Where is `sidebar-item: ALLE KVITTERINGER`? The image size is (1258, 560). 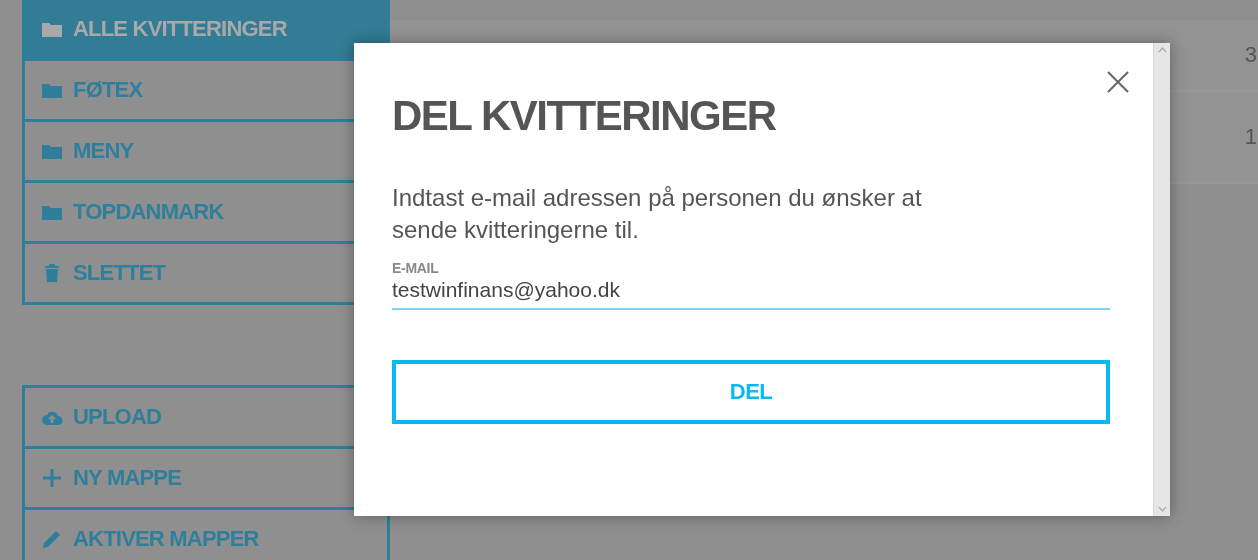 sidebar-item: ALLE KVITTERINGER is located at coordinates (206, 29).